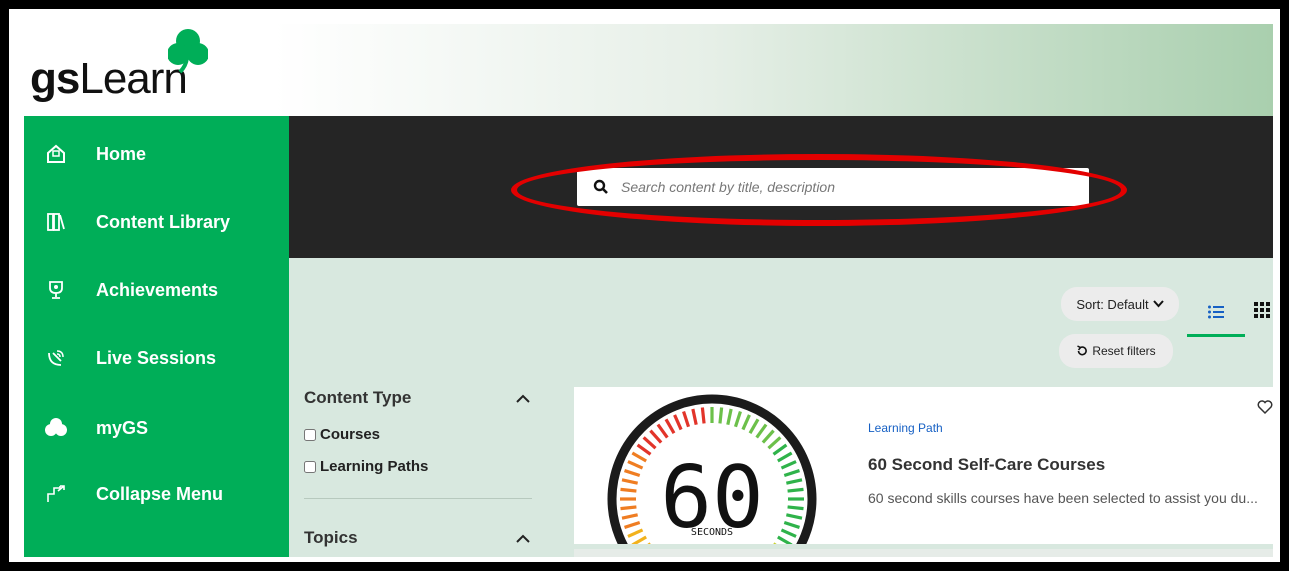 This screenshot has width=1289, height=571. I want to click on sidebar-item-collapse-menu: Collapse Menu, so click(156, 494).